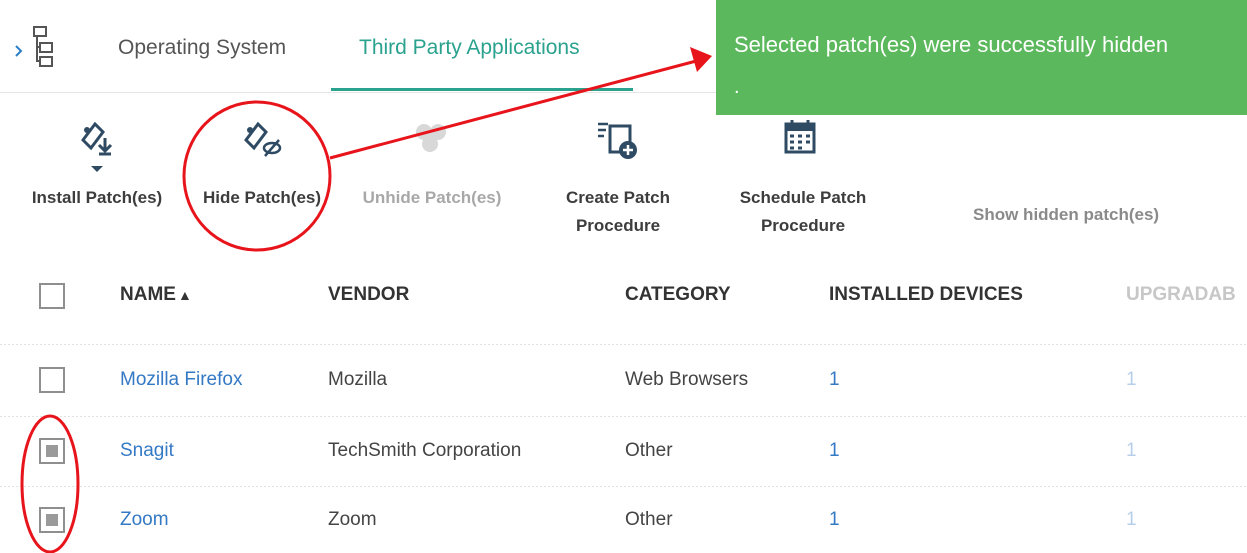  Describe the element at coordinates (262, 168) in the screenshot. I see `hide-patch-button: Hide Patch(es)` at that location.